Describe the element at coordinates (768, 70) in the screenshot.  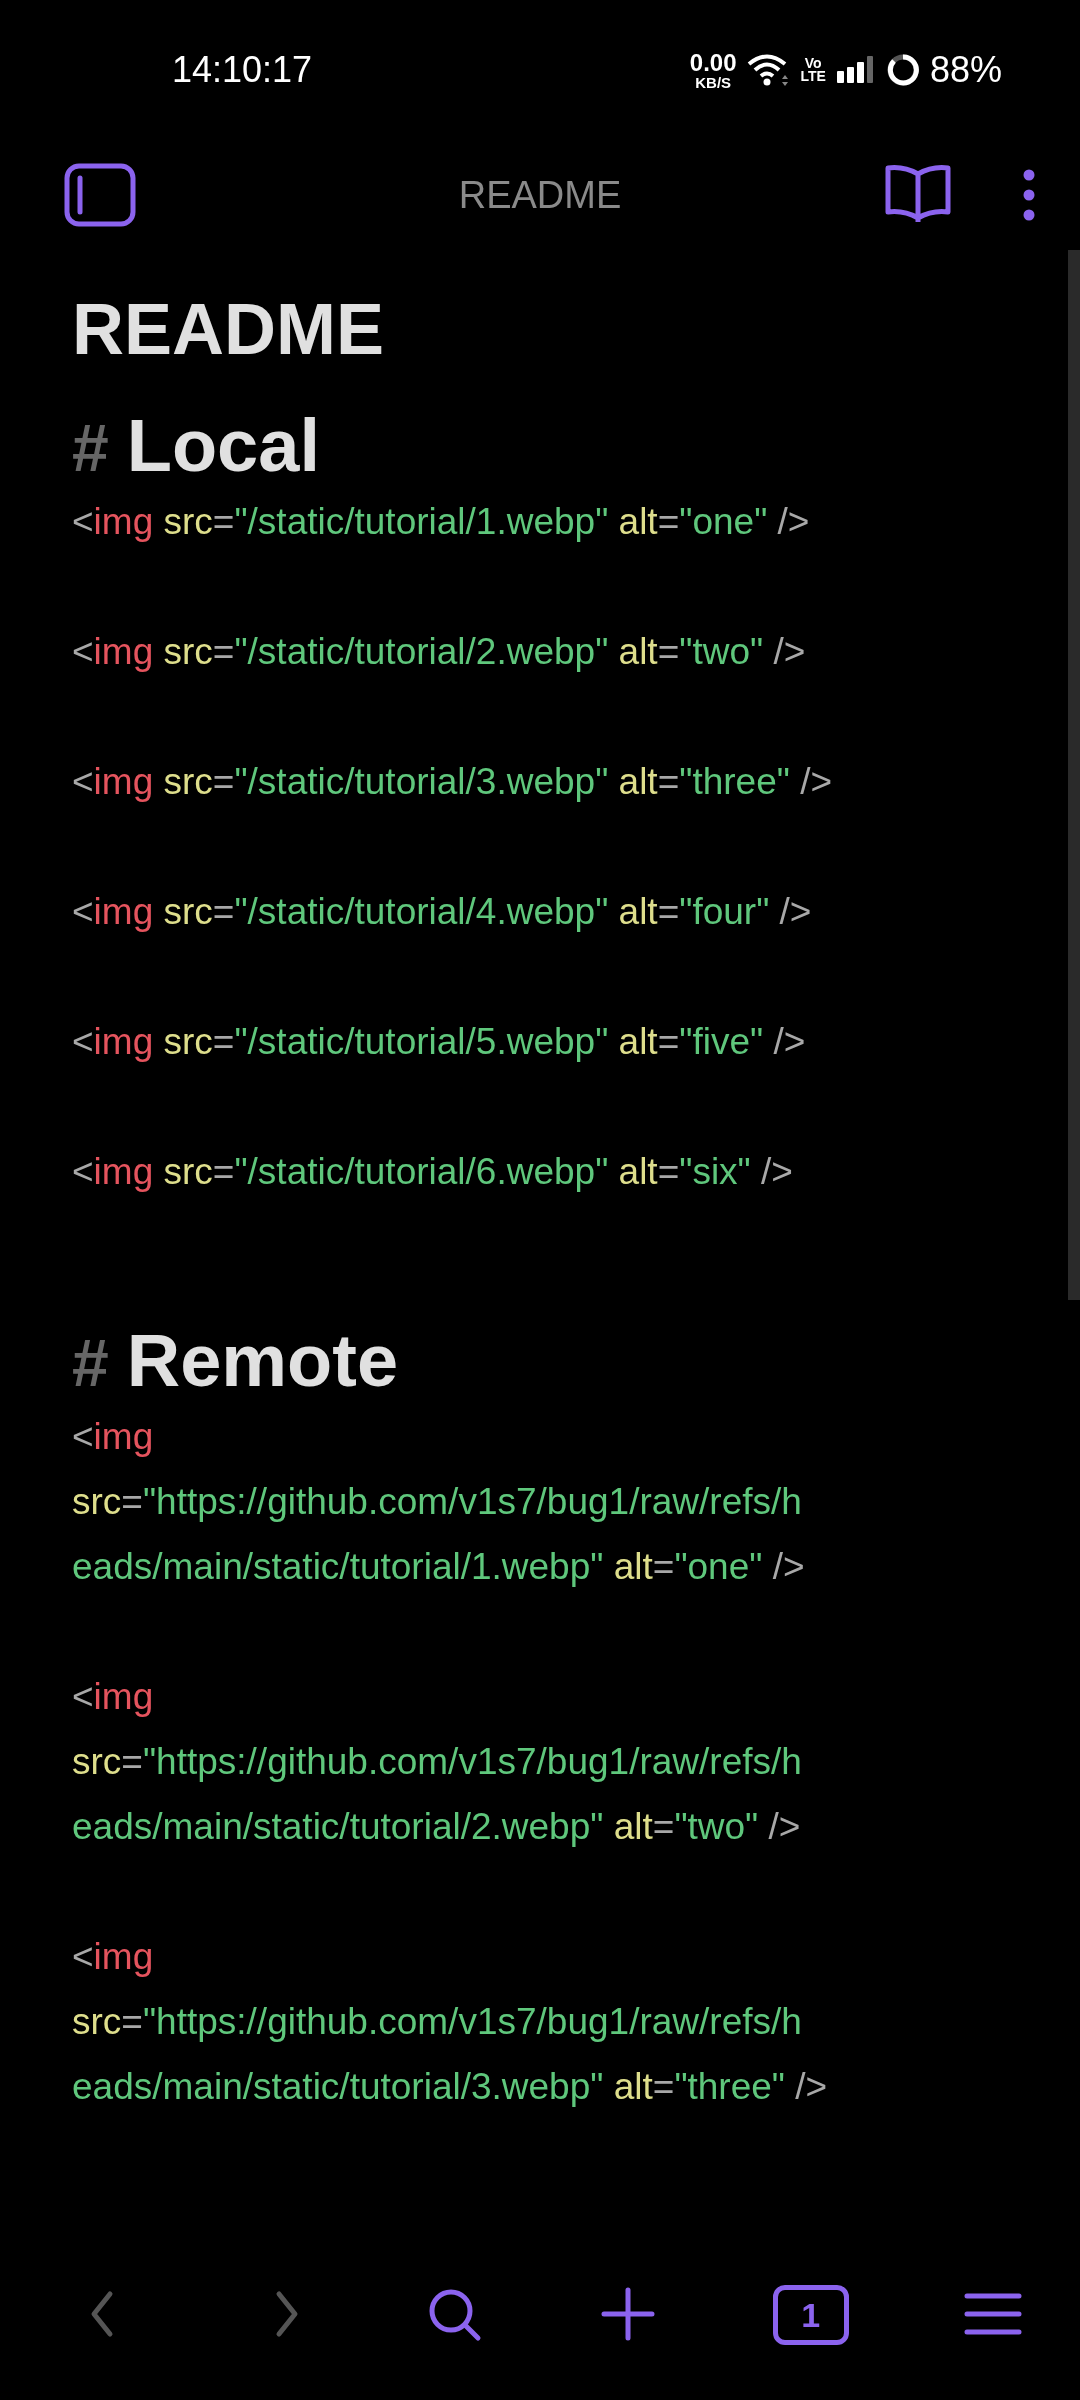
I see `wifi-icon` at that location.